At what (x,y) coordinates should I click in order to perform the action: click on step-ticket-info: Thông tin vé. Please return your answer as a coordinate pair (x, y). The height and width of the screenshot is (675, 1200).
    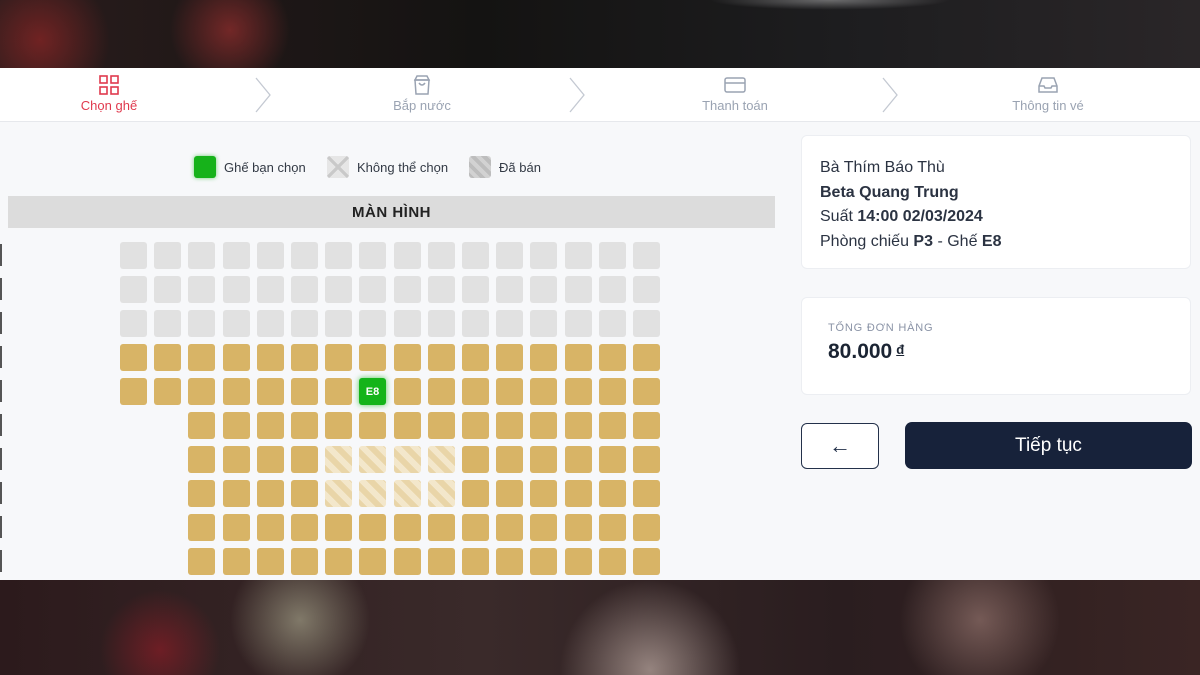
    Looking at the image, I should click on (1048, 96).